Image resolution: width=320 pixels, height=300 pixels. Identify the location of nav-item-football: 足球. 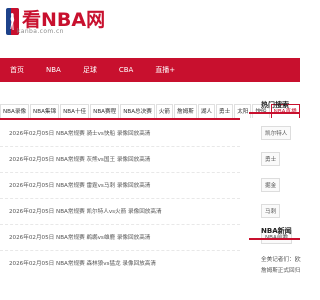
(90, 70).